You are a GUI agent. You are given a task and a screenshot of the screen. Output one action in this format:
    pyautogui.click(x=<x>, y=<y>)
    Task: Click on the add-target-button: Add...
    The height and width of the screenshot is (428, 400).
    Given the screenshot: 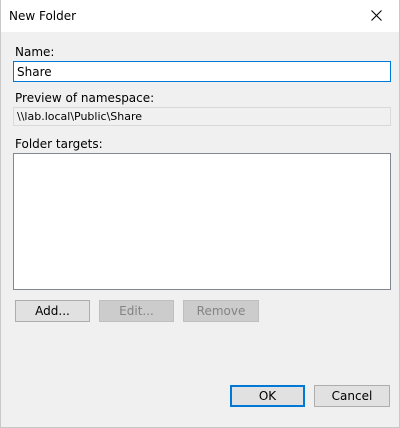 What is the action you would take?
    pyautogui.click(x=52, y=311)
    